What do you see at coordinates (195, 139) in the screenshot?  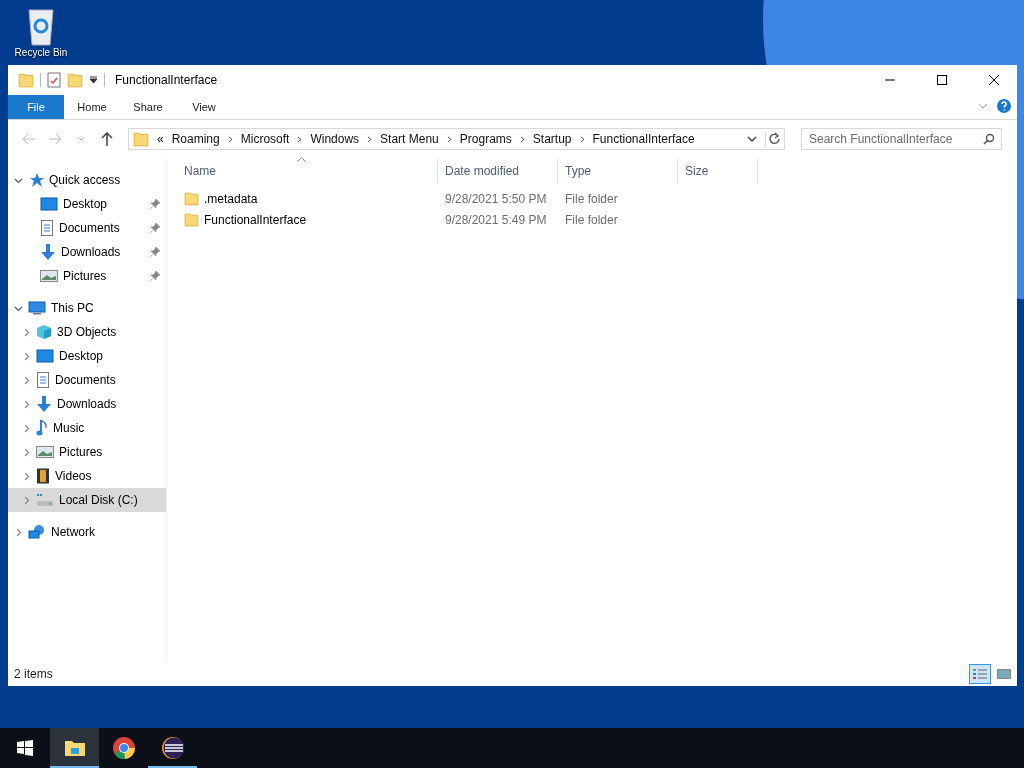 I see `breadcrumb: Roaming` at bounding box center [195, 139].